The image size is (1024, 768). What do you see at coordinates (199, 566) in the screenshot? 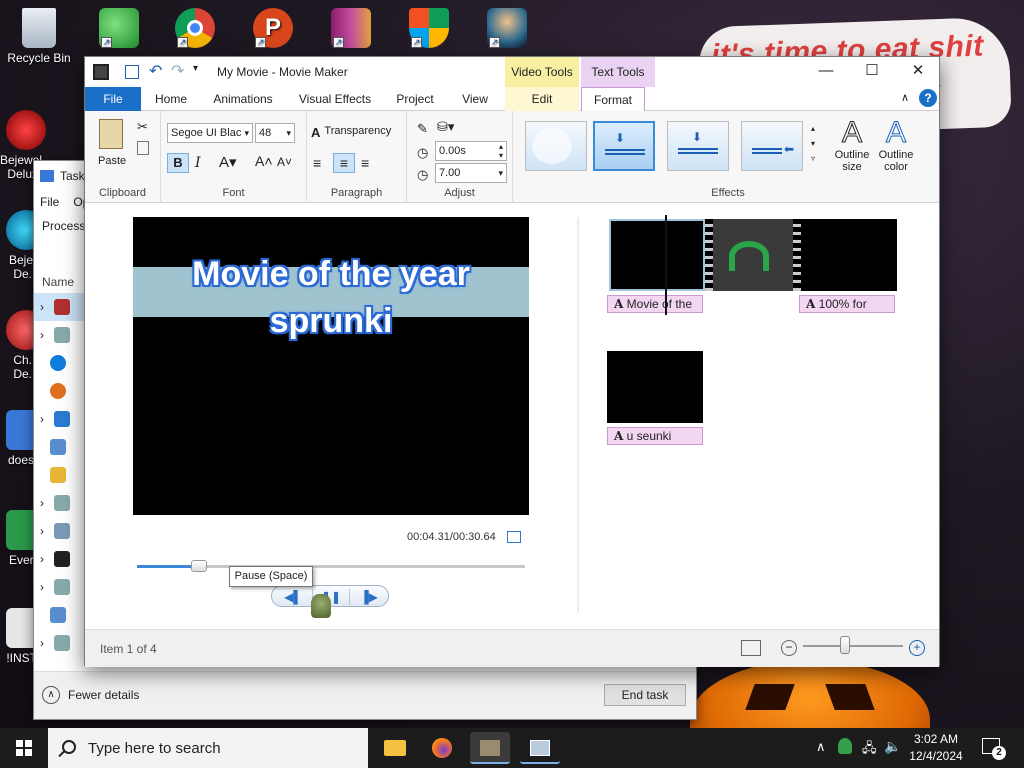
I see `seek-thumb` at bounding box center [199, 566].